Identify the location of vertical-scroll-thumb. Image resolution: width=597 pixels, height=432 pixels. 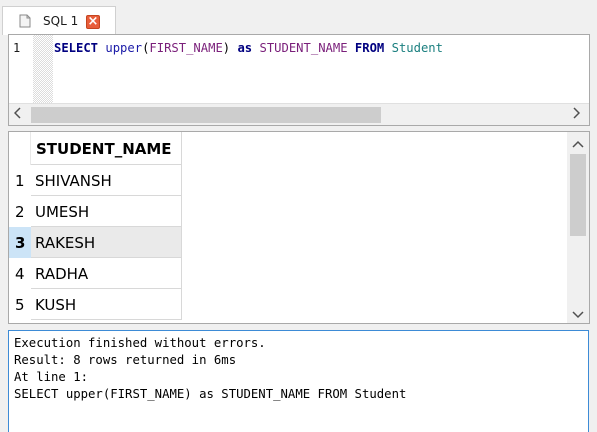
(578, 195).